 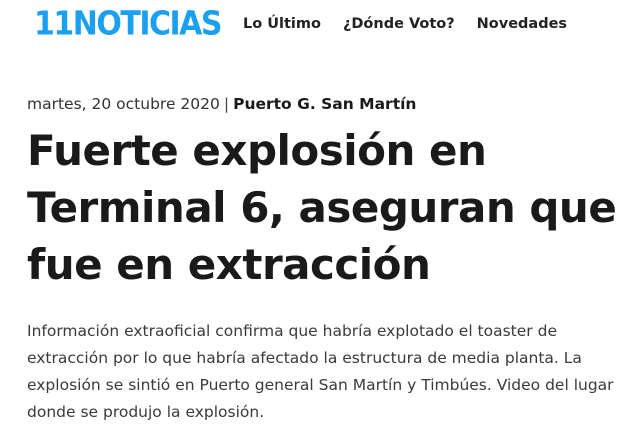 I want to click on article-date: martes, 20 octubre 2020, so click(x=123, y=104).